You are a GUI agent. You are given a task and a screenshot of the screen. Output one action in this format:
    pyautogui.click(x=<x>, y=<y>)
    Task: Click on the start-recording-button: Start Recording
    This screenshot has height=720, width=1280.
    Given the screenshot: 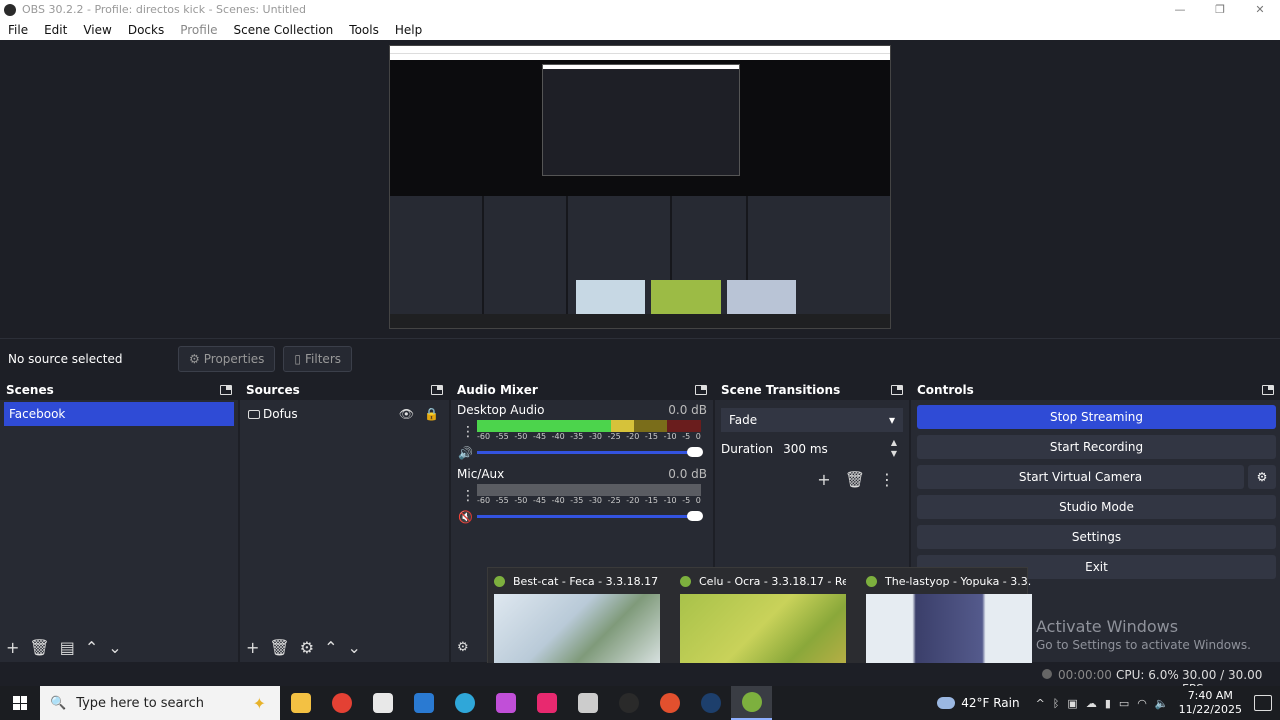 What is the action you would take?
    pyautogui.click(x=1096, y=447)
    